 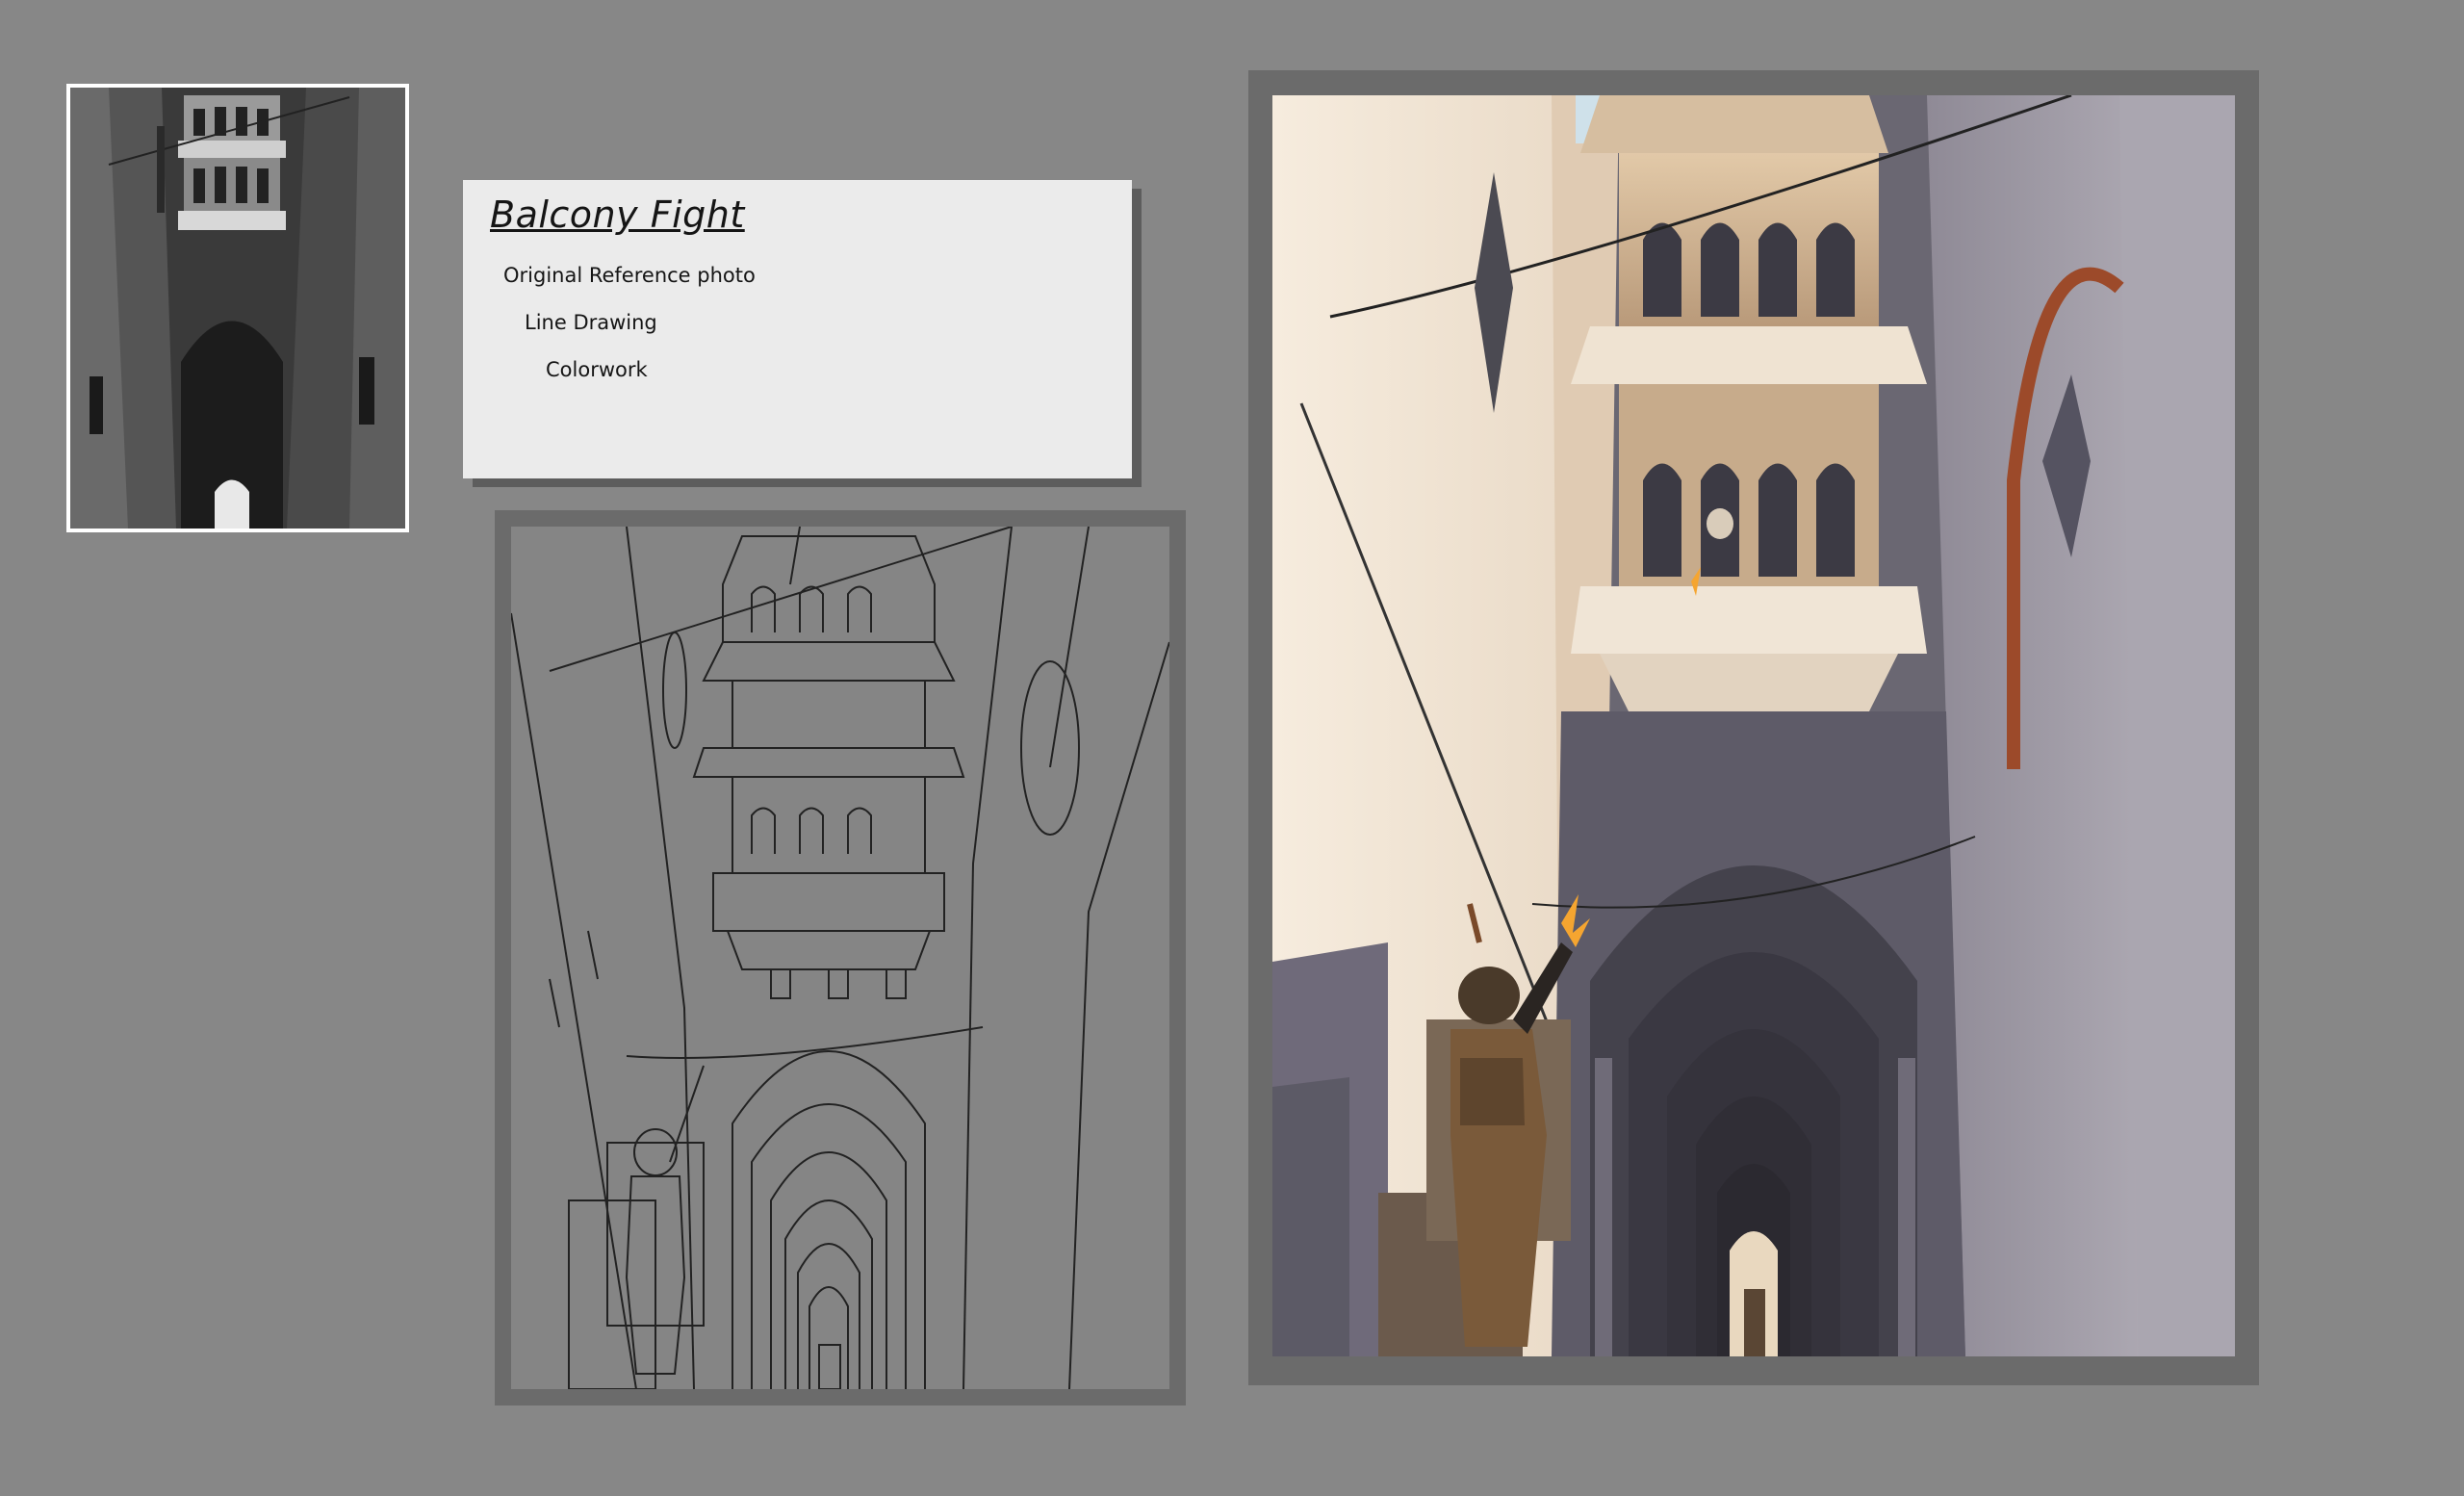 I want to click on colorwork-label: Colorwork, so click(x=597, y=369).